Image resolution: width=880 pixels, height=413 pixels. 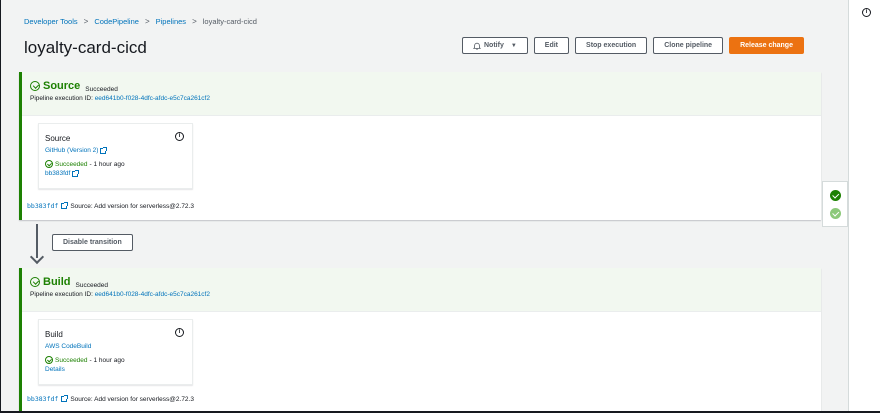 I want to click on arrow-down-icon, so click(x=37, y=257).